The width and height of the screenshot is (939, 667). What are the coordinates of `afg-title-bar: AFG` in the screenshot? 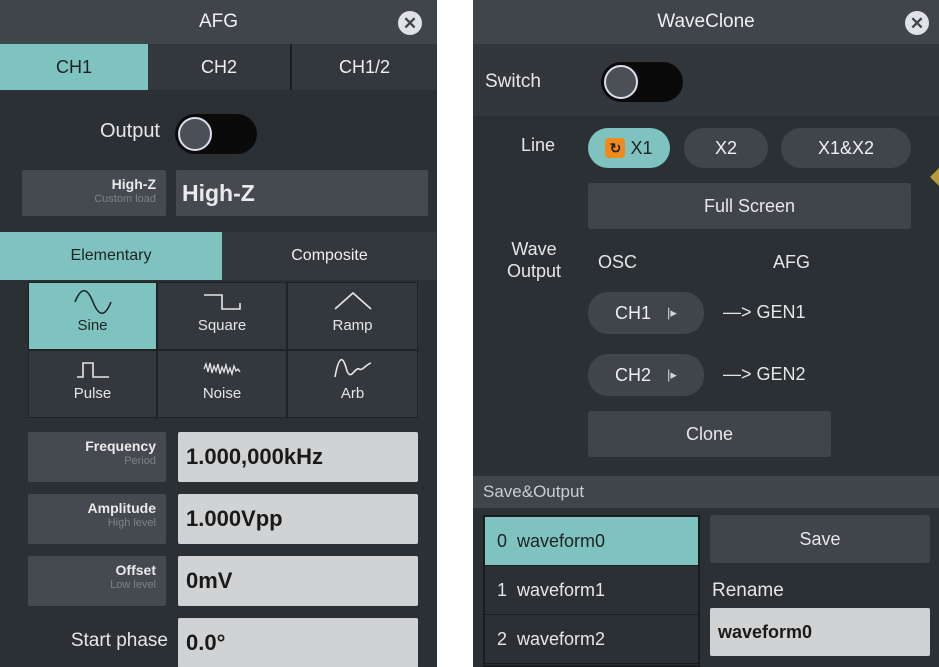 It's located at (218, 22).